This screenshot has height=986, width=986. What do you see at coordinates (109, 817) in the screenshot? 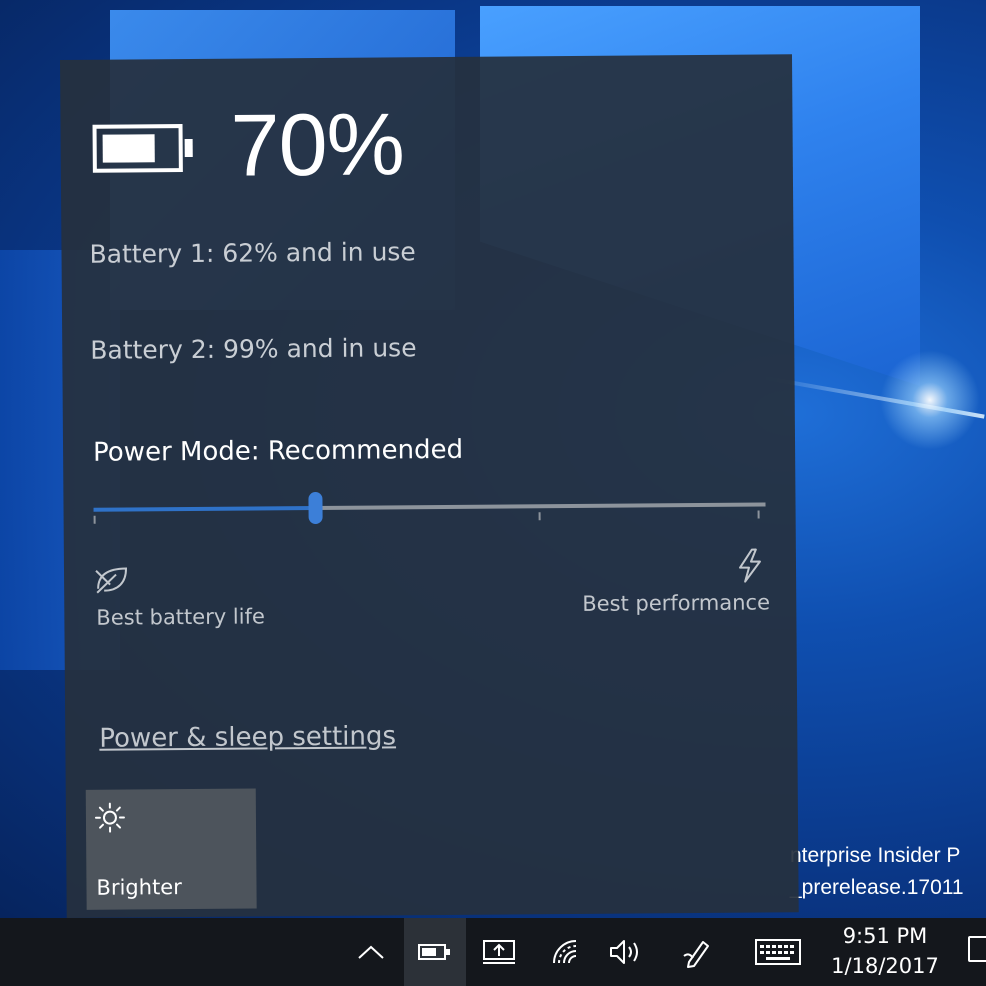
I see `sun-icon` at bounding box center [109, 817].